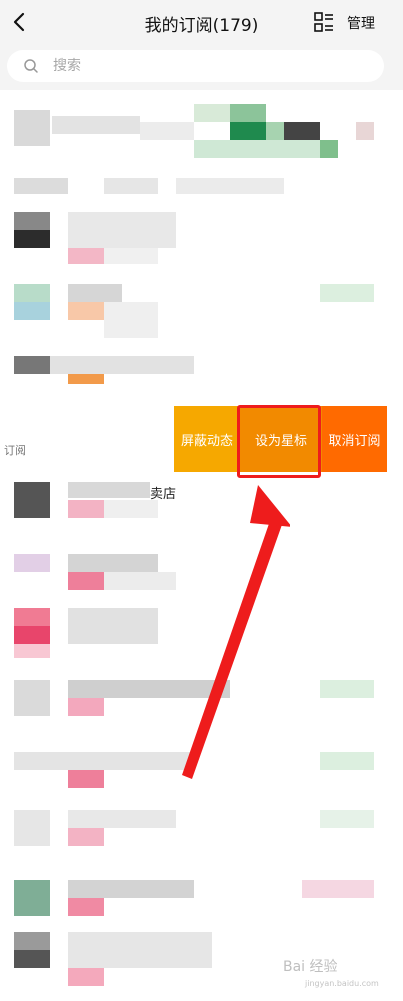 This screenshot has width=403, height=1001. What do you see at coordinates (342, 983) in the screenshot?
I see `watermark-url: jingyan.baidu.com` at bounding box center [342, 983].